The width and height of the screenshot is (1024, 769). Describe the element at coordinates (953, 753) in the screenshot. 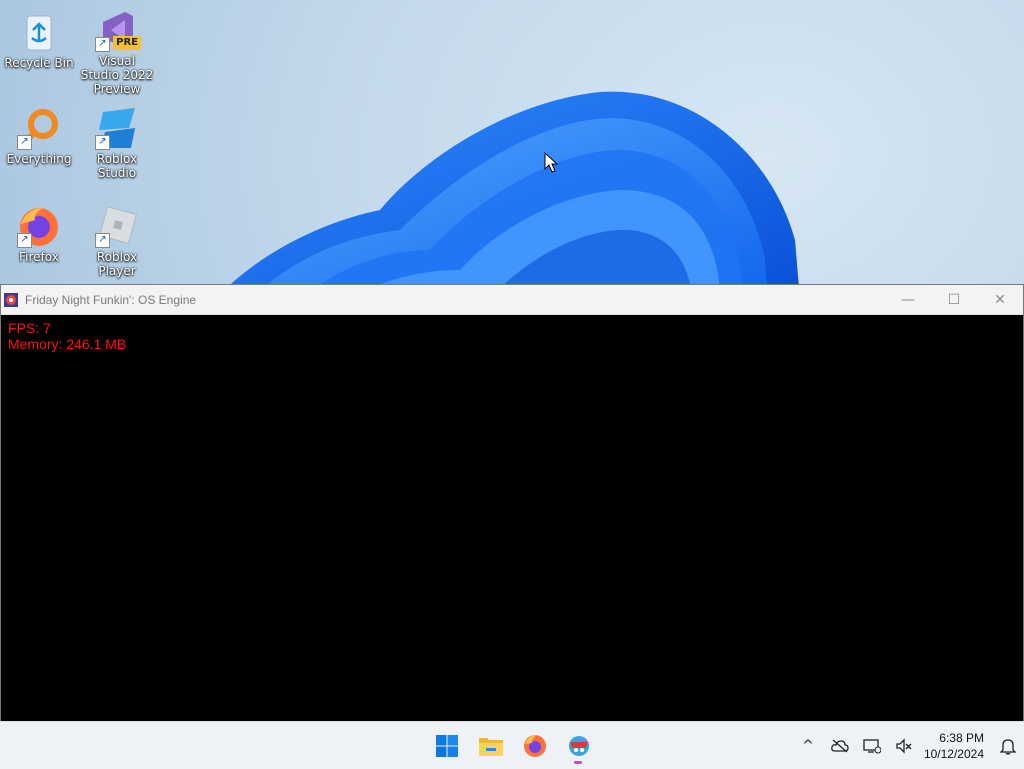

I see `clock-date: 10/12/2024` at that location.